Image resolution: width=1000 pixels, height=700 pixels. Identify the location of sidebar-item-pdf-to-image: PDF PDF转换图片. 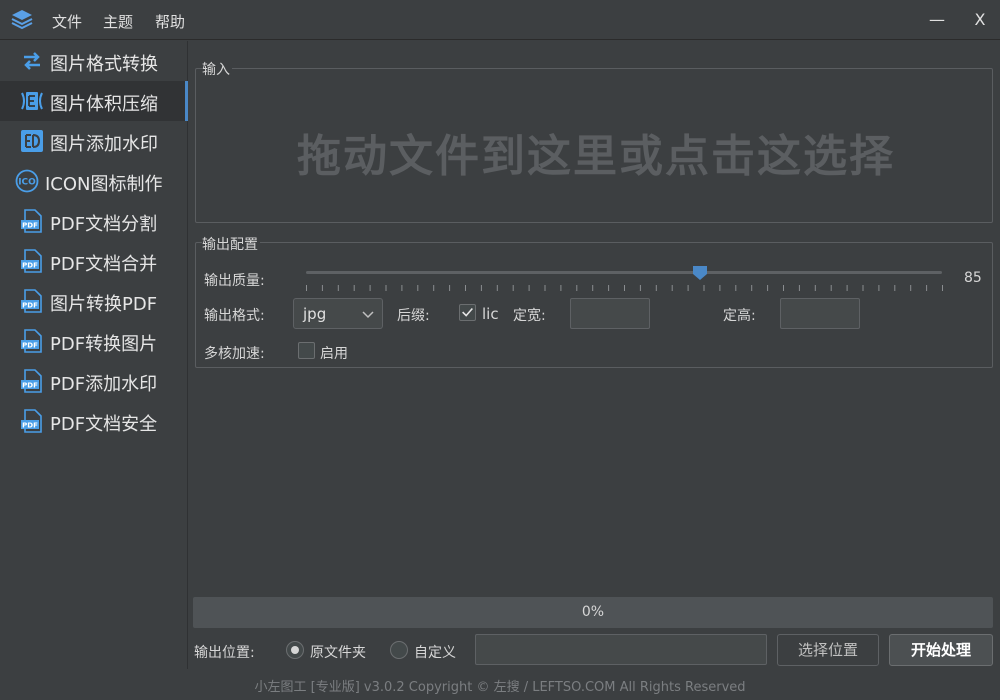
(94, 341).